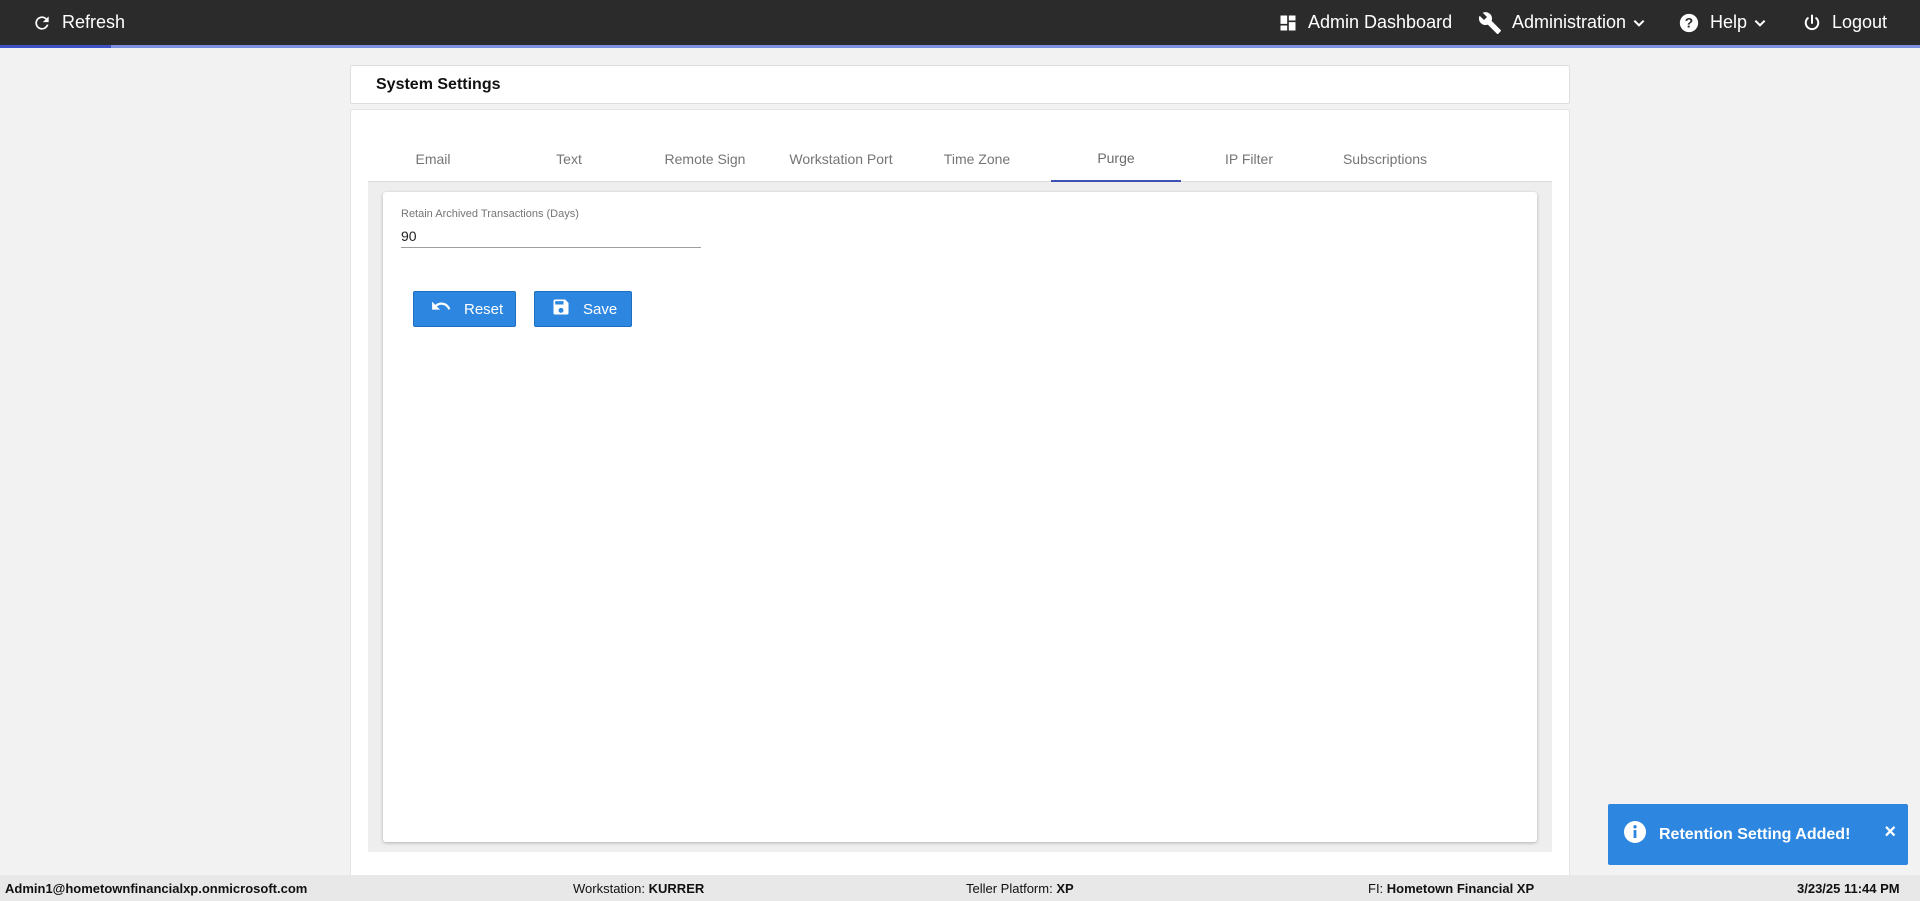  I want to click on toast-close-button: ×, so click(1890, 832).